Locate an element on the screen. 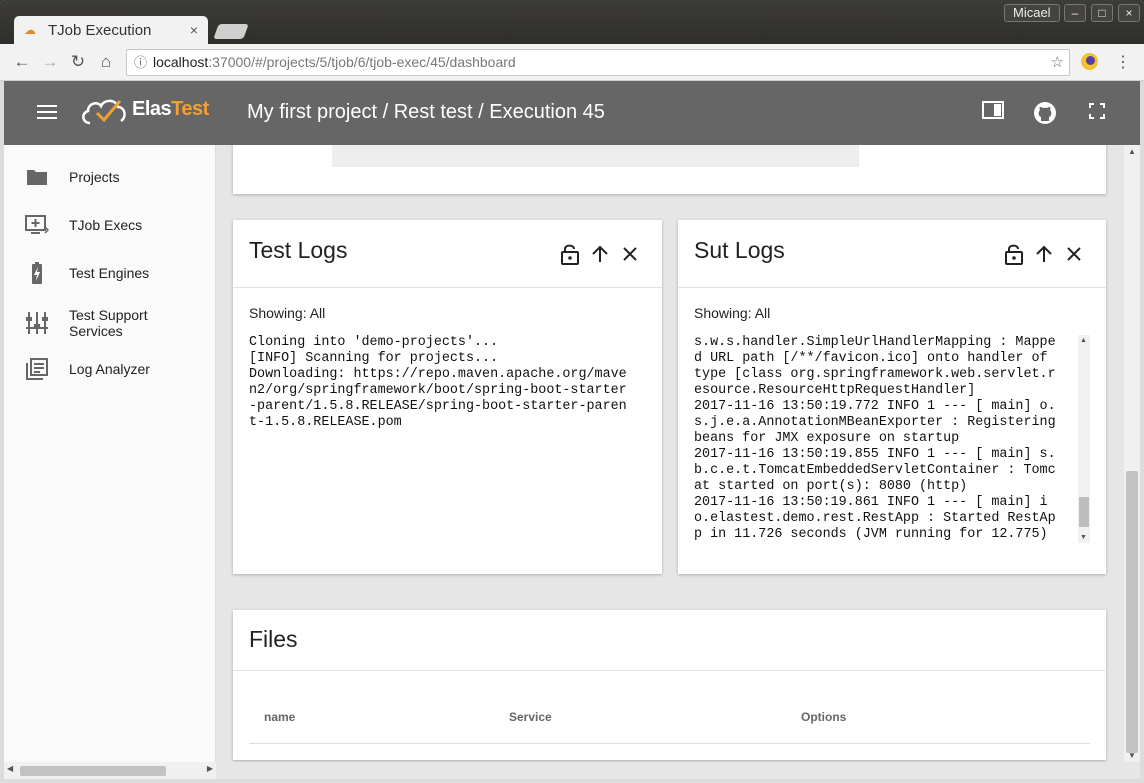 This screenshot has width=1144, height=783. github-icon is located at coordinates (1045, 113).